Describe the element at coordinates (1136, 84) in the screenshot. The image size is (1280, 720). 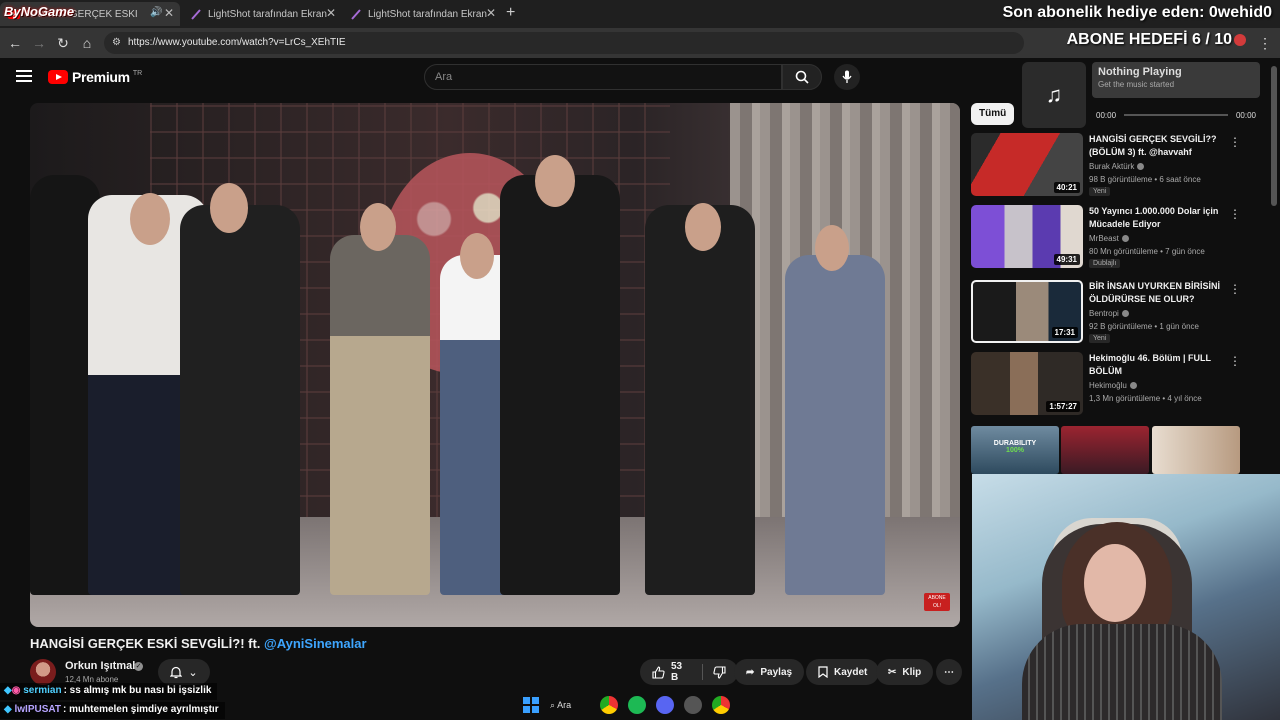
I see `music-subtitle: Get the music started` at that location.